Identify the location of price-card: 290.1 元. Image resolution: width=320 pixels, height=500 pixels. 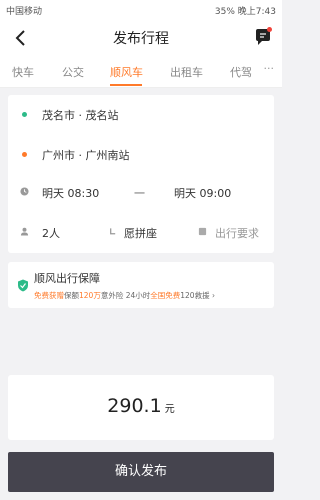
(141, 407).